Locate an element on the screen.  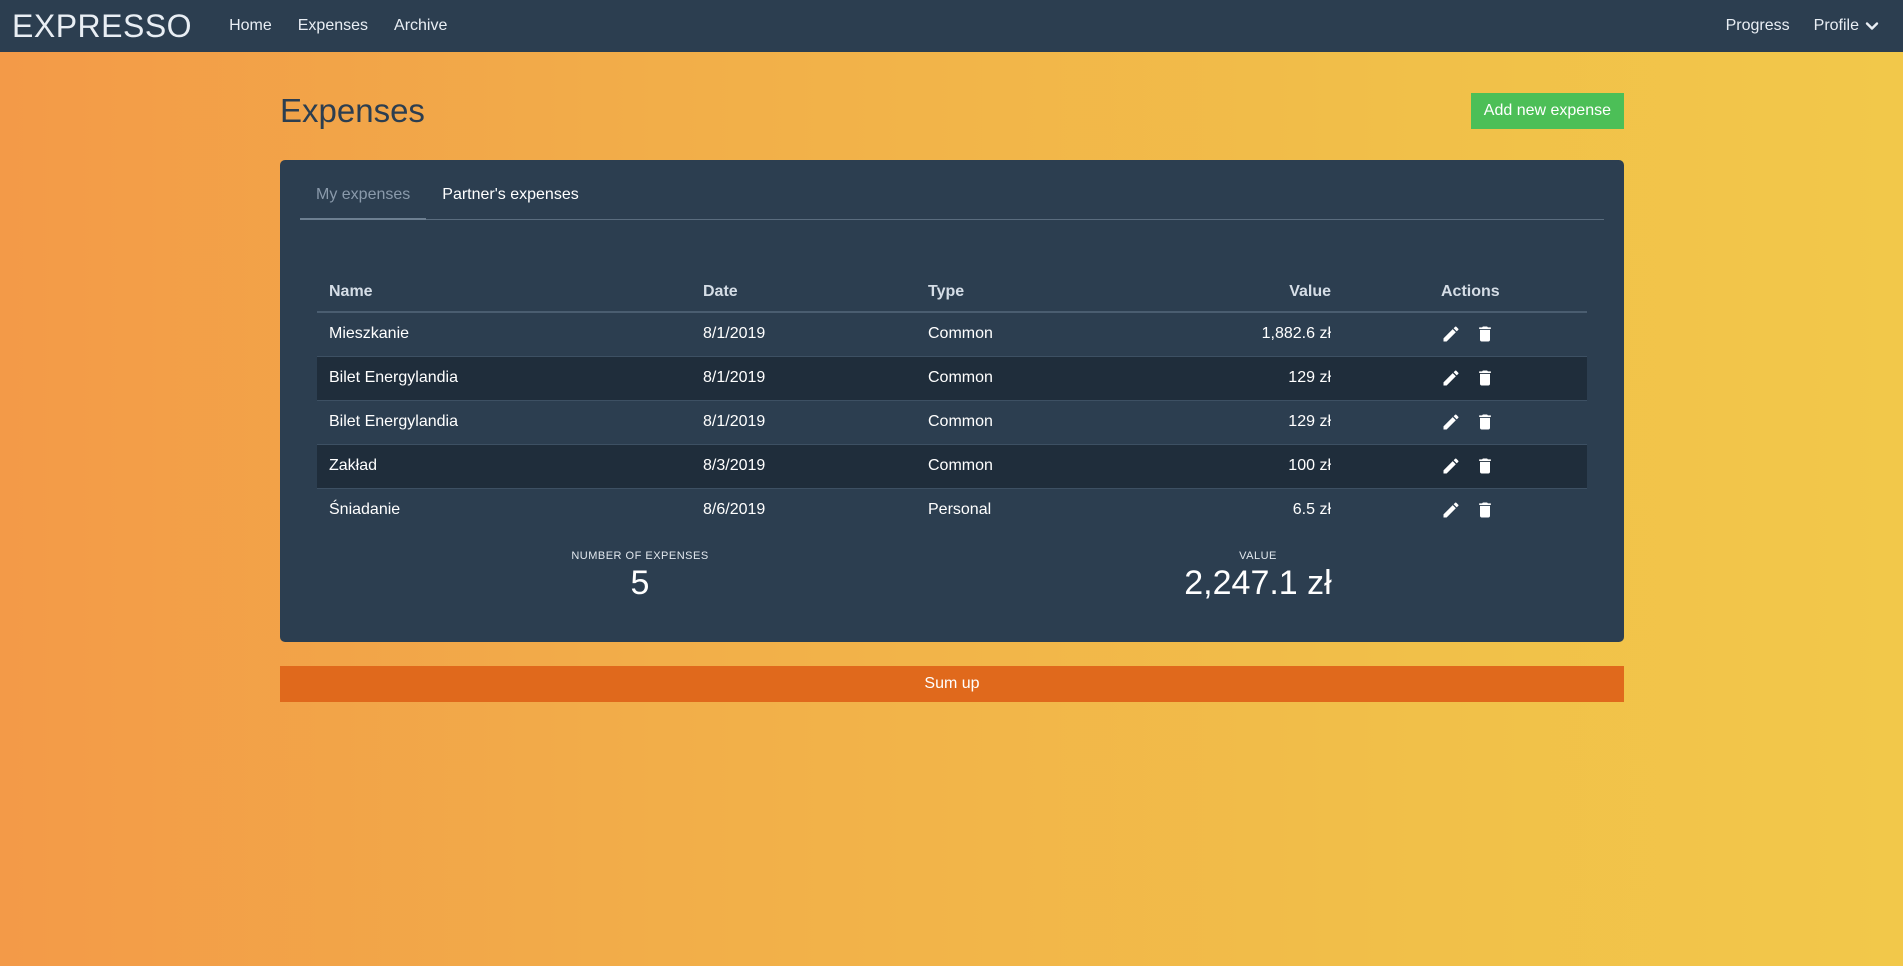
profile-dropdown: Profile is located at coordinates (1846, 26).